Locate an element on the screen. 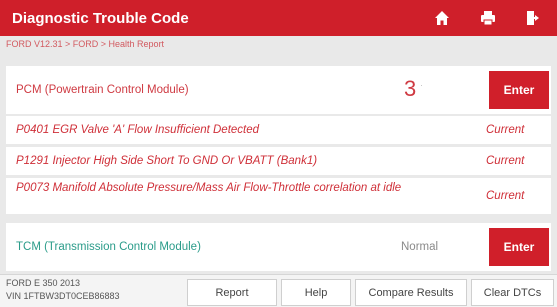 The height and width of the screenshot is (307, 557). module-status: Normal is located at coordinates (420, 247).